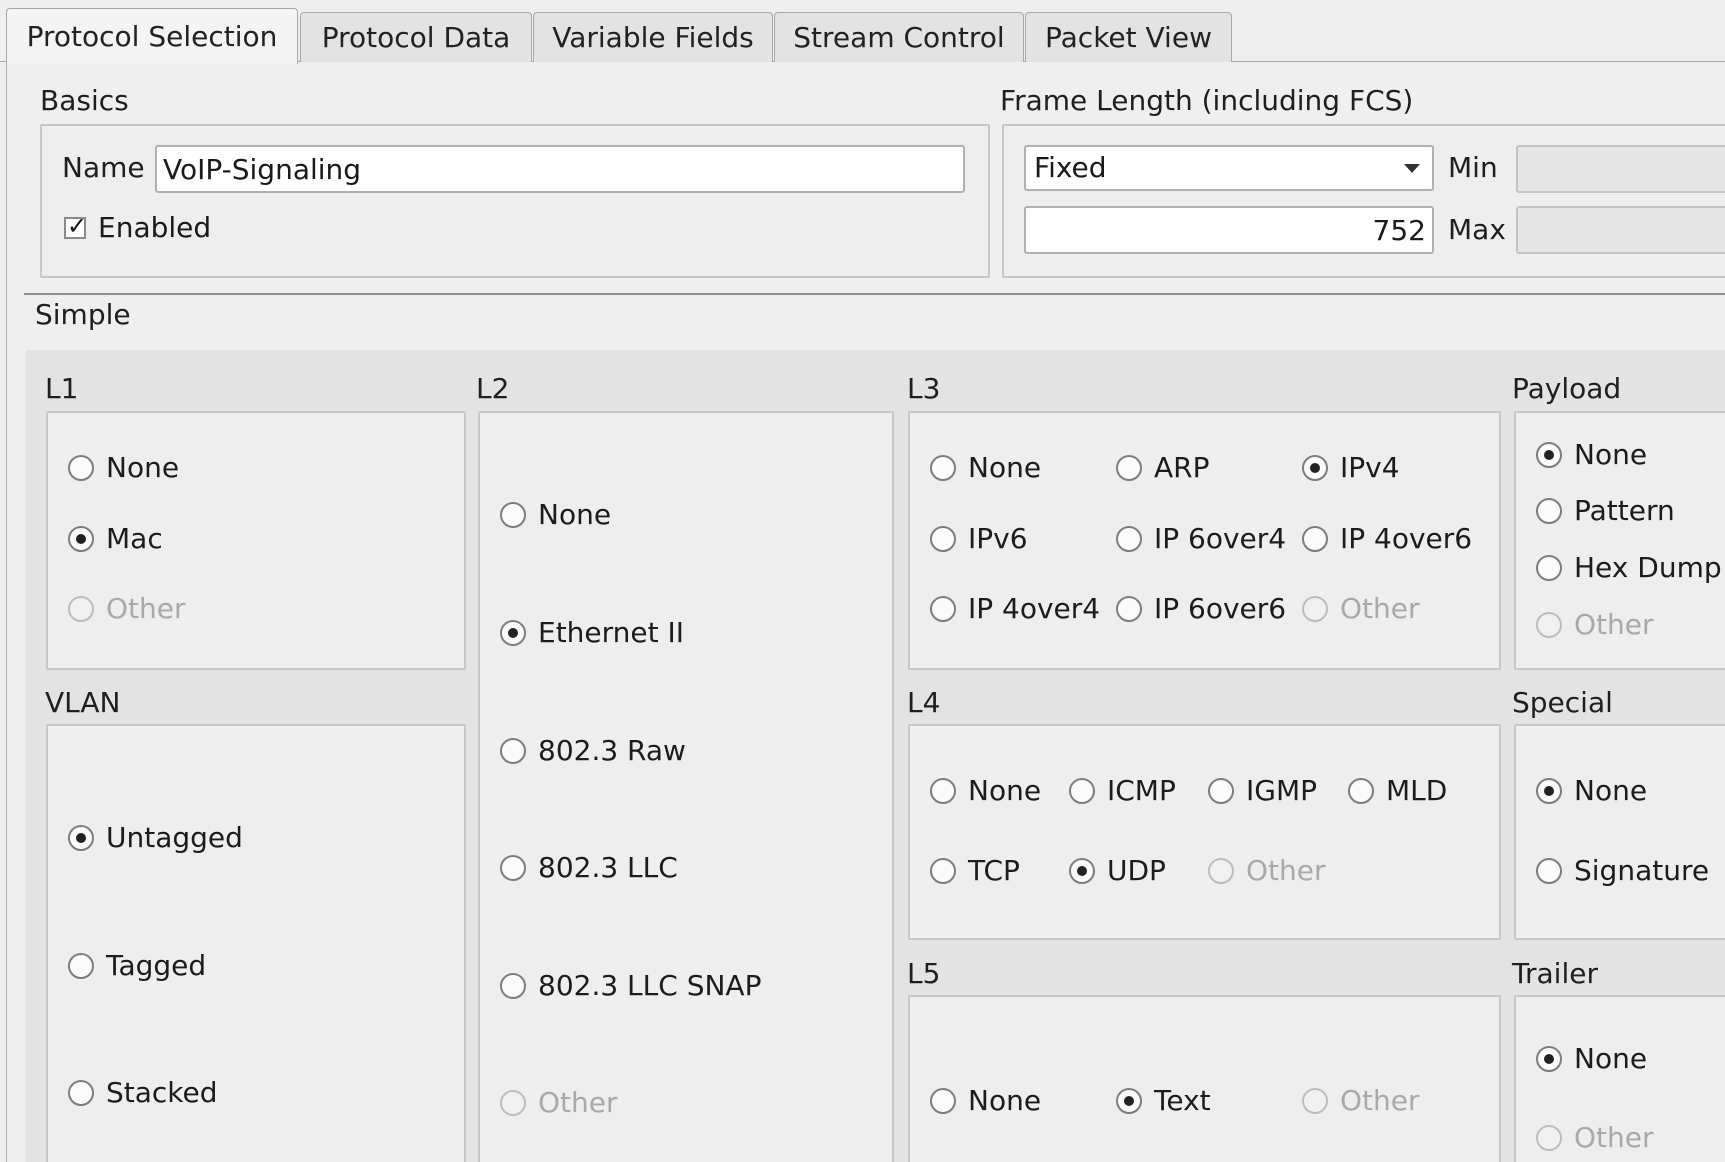 Image resolution: width=1725 pixels, height=1162 pixels. What do you see at coordinates (84, 100) in the screenshot?
I see `basics-title: Basics` at bounding box center [84, 100].